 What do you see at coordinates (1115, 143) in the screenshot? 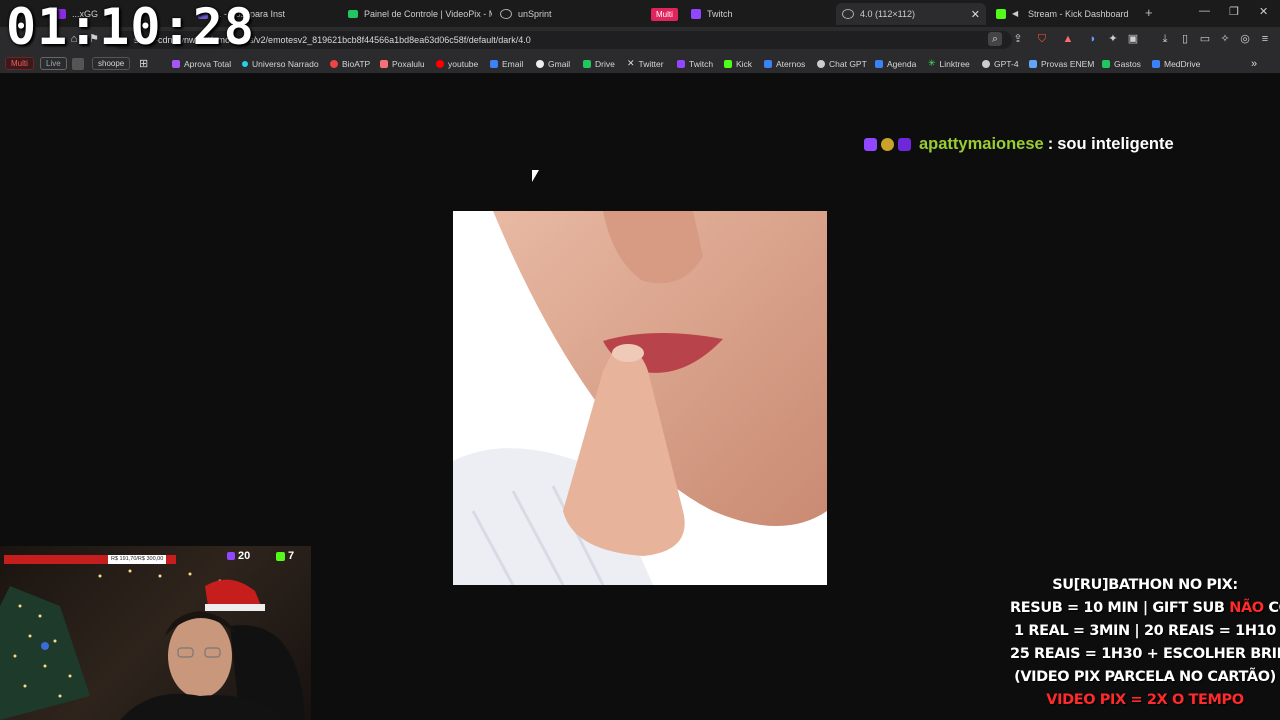
I see `chat-text: sou inteligente` at bounding box center [1115, 143].